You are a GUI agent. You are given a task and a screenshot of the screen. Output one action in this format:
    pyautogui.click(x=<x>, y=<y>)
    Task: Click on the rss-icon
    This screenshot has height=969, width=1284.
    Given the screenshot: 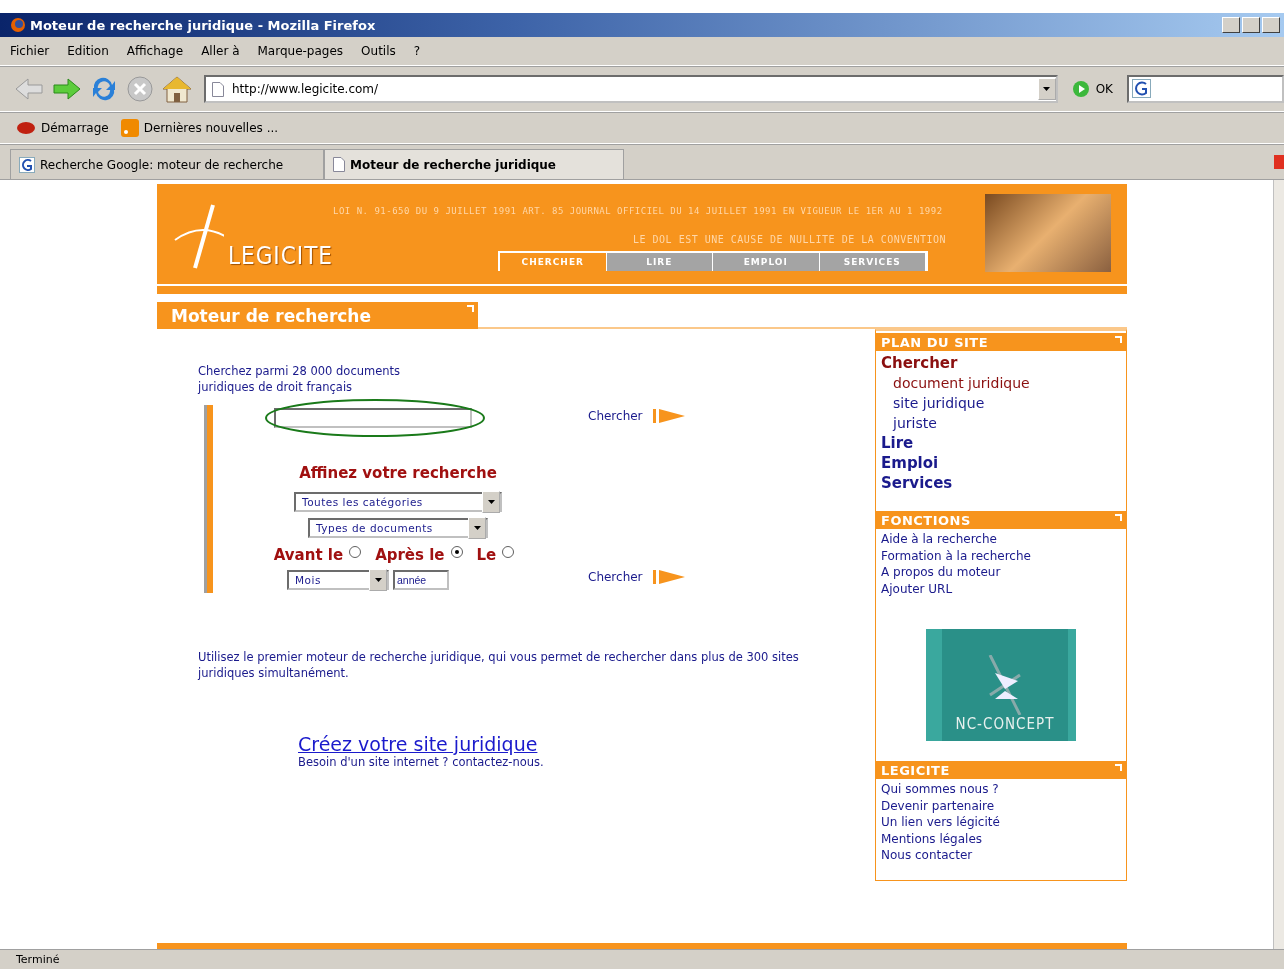 What is the action you would take?
    pyautogui.click(x=129, y=128)
    